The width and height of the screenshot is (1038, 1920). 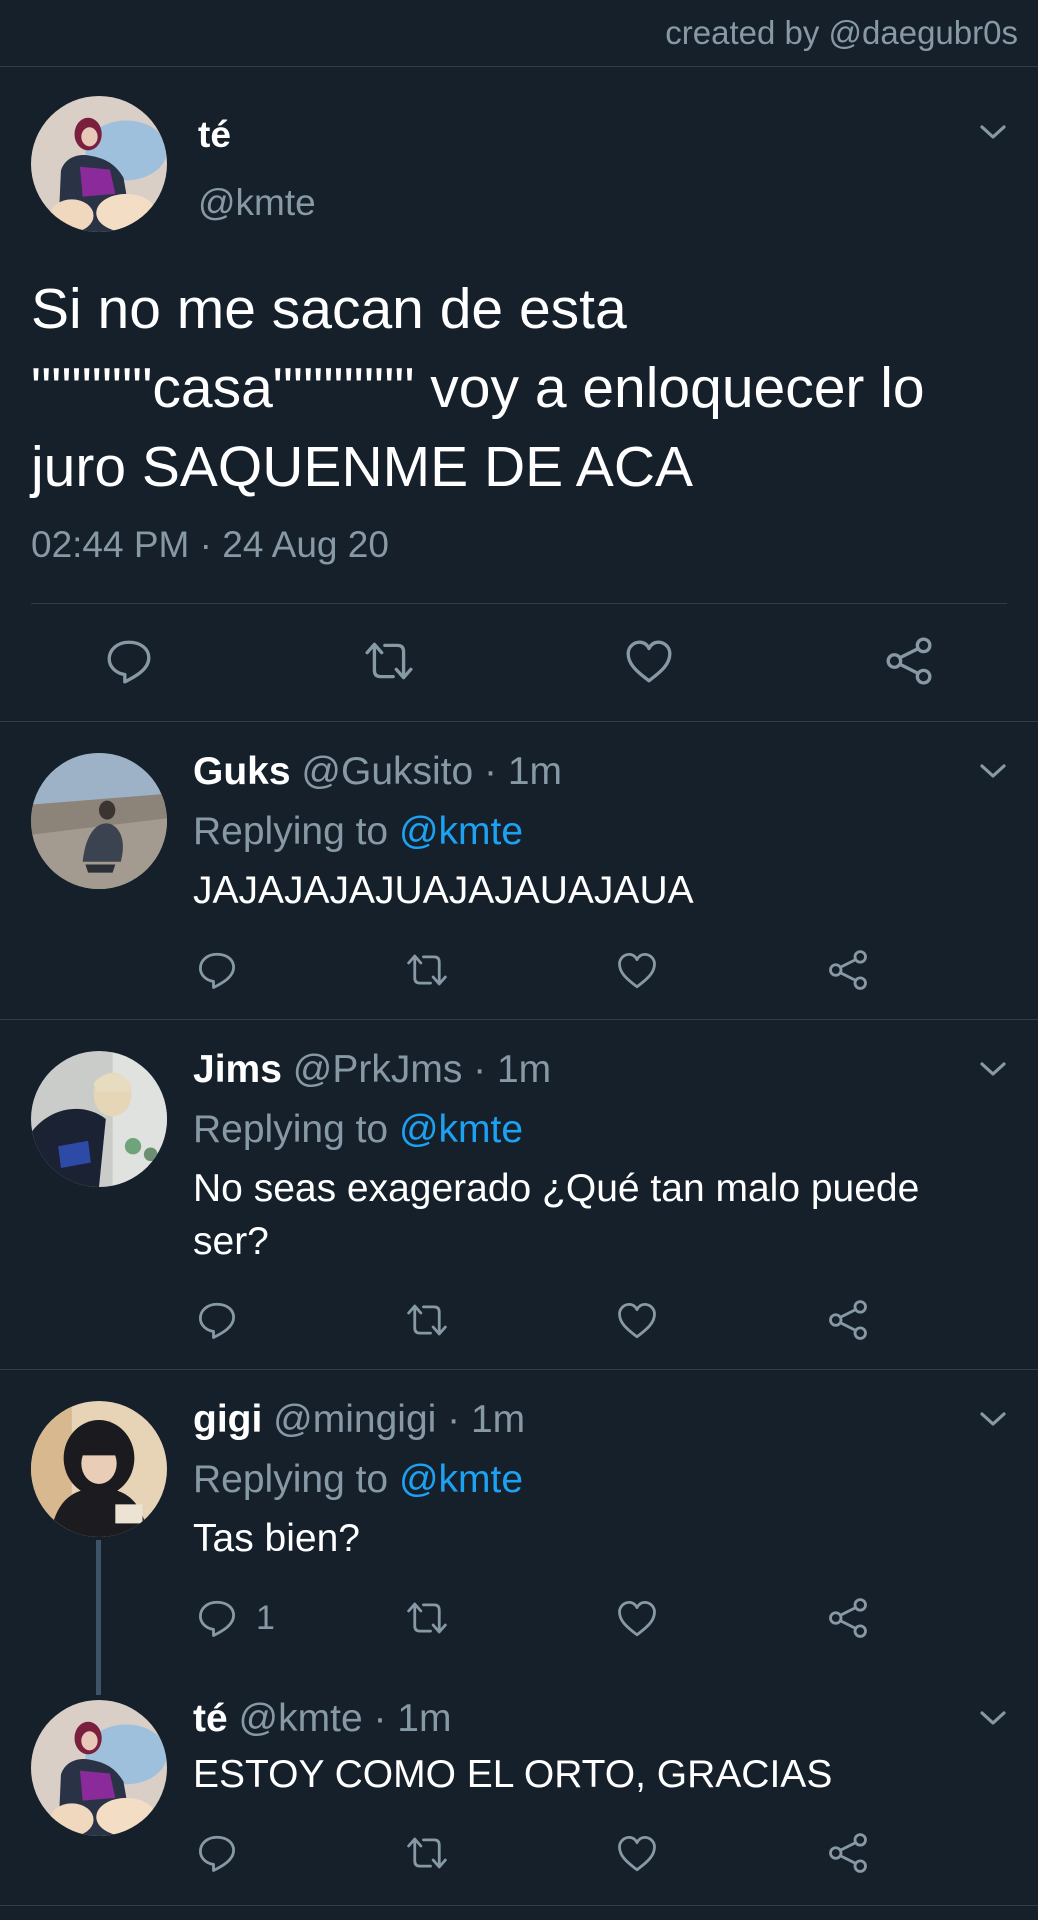 I want to click on reply-author-handle: @Guksito · 1m, so click(x=431, y=771).